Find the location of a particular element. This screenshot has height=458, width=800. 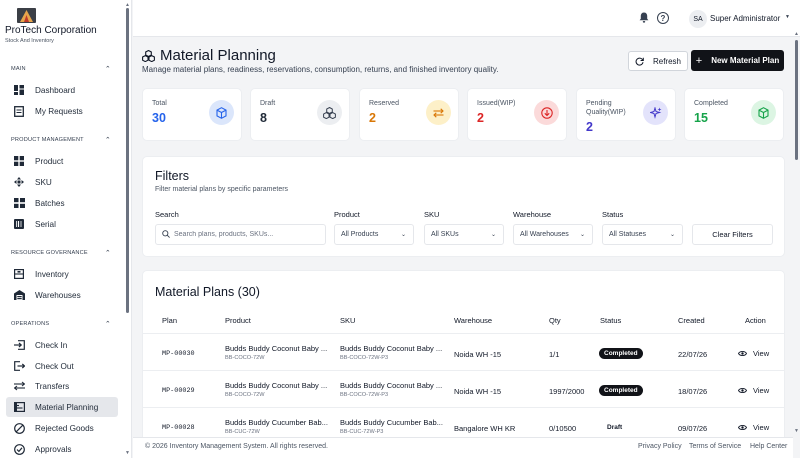

status-select: All Statuses ⌄ is located at coordinates (642, 234).